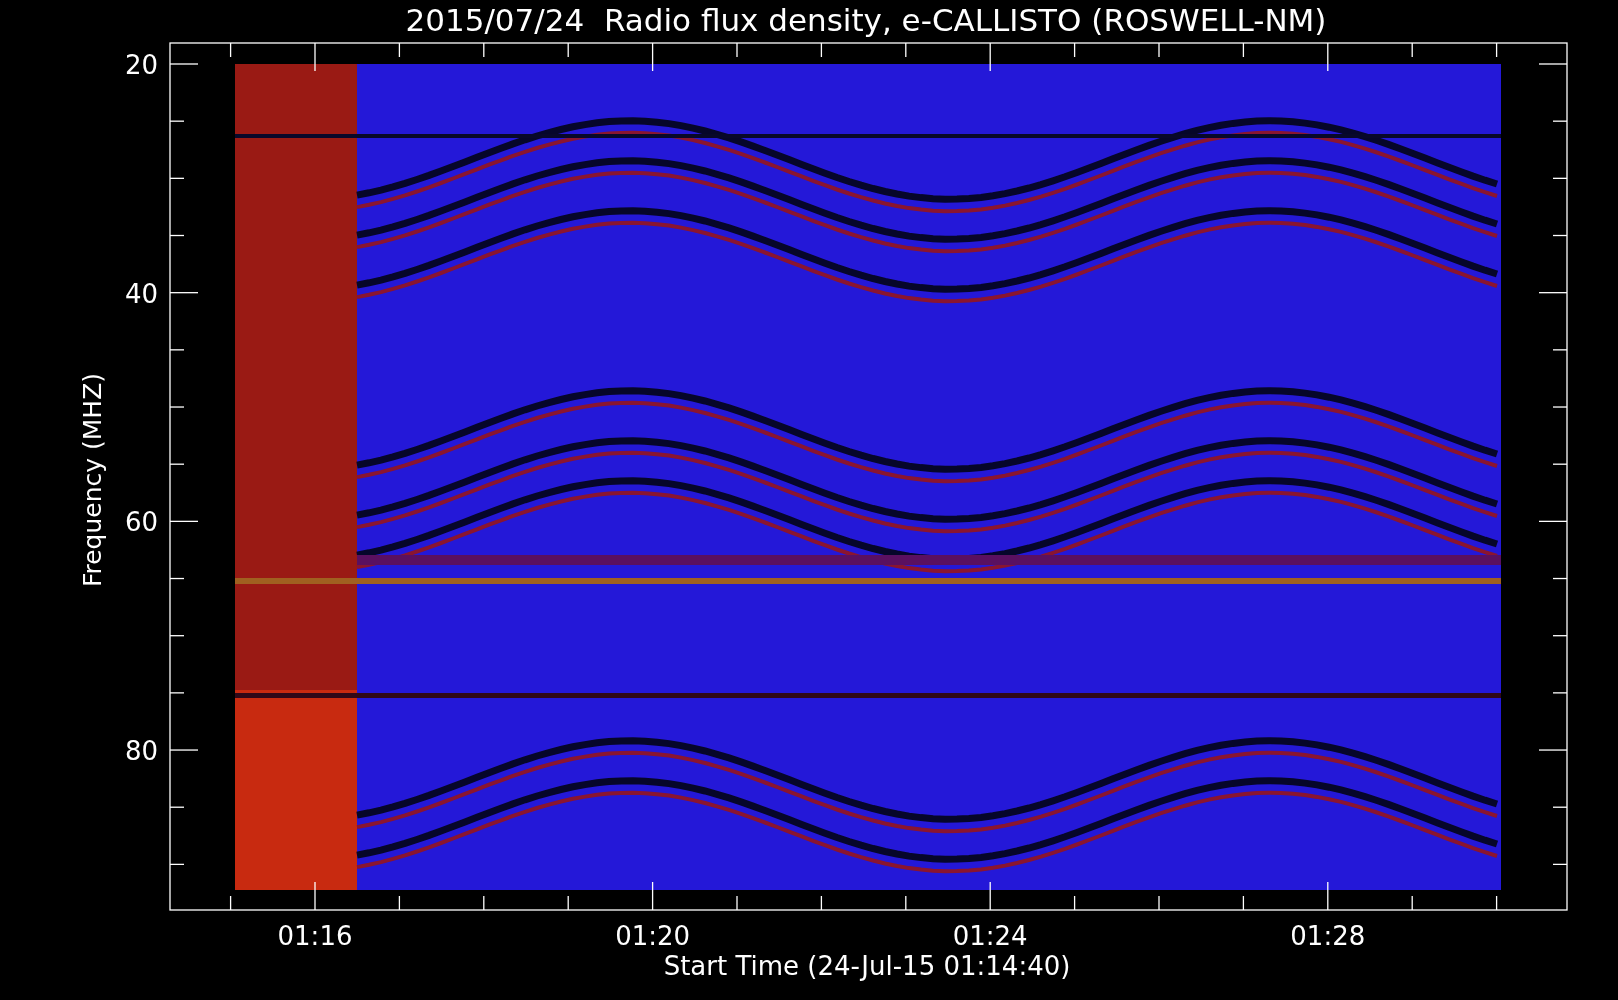 The height and width of the screenshot is (1000, 1618). Describe the element at coordinates (653, 936) in the screenshot. I see `x-tick-label: 01:20` at that location.